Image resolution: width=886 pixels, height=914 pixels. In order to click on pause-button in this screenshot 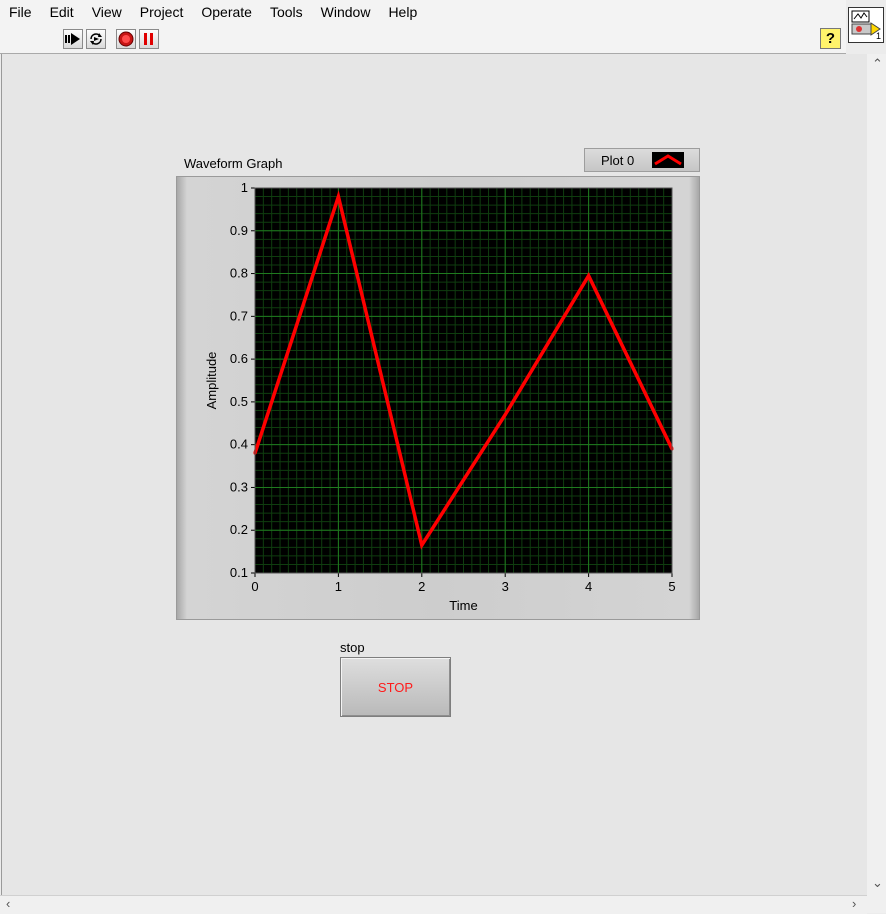, I will do `click(149, 39)`.